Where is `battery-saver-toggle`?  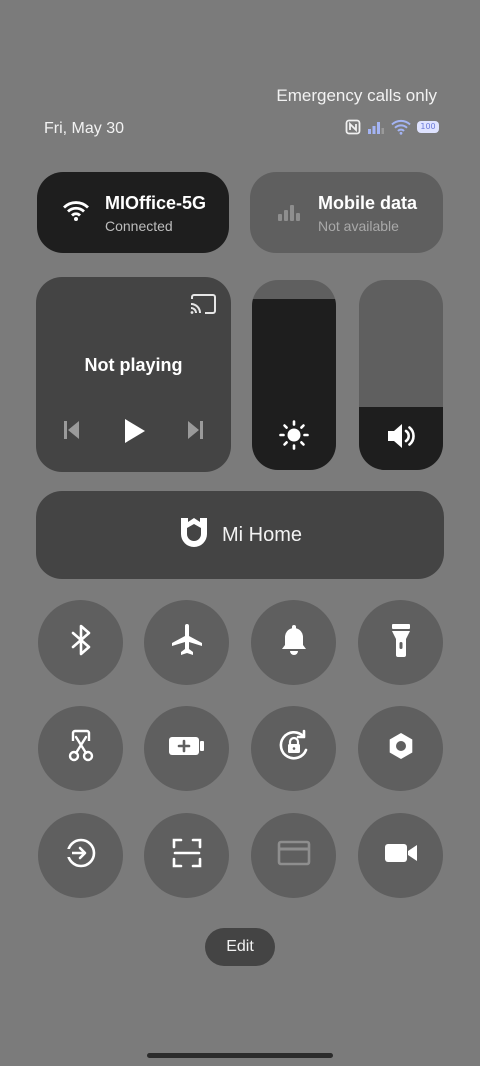 battery-saver-toggle is located at coordinates (186, 748).